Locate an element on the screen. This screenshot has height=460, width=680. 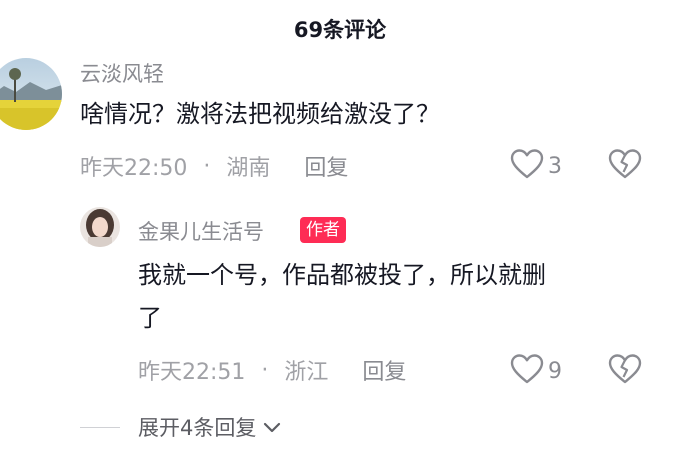
comment-text: 啥情况？激将法把视频给激没了？ is located at coordinates (260, 114).